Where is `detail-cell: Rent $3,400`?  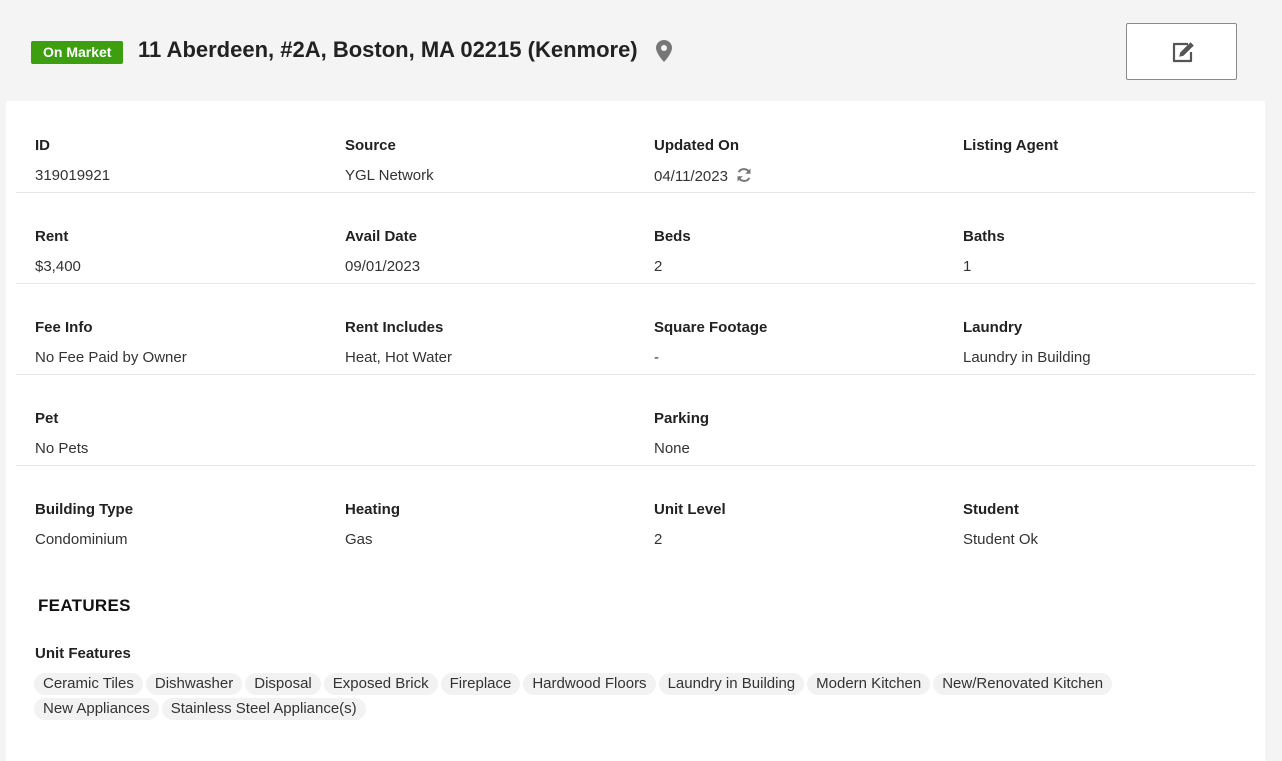
detail-cell: Rent $3,400 is located at coordinates (166, 237).